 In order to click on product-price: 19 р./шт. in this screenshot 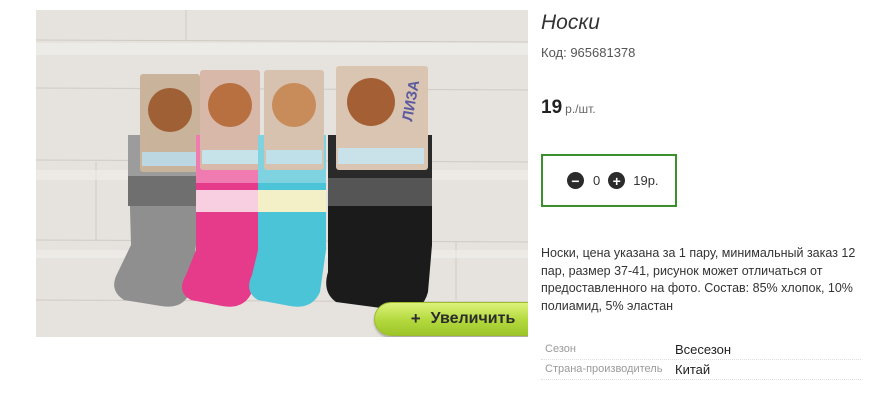, I will do `click(568, 108)`.